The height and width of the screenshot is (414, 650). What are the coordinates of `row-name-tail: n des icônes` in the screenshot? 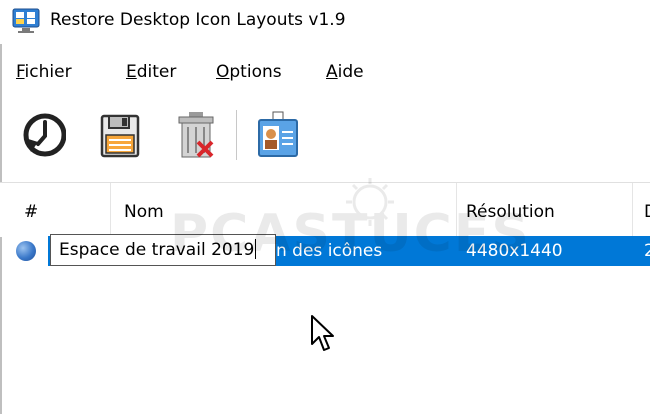 It's located at (329, 251).